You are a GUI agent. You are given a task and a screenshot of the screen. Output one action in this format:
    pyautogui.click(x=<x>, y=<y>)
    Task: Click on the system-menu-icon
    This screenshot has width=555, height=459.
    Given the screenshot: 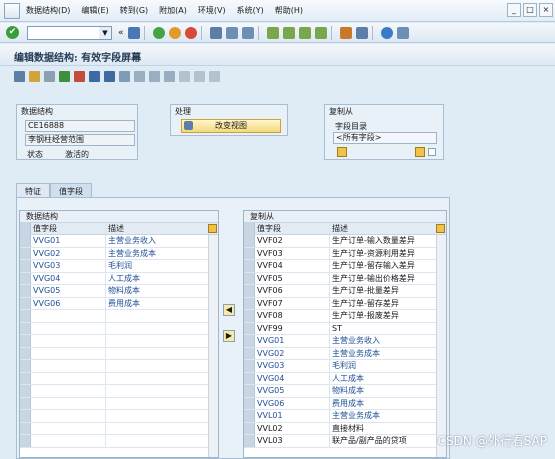 What is the action you would take?
    pyautogui.click(x=12, y=10)
    